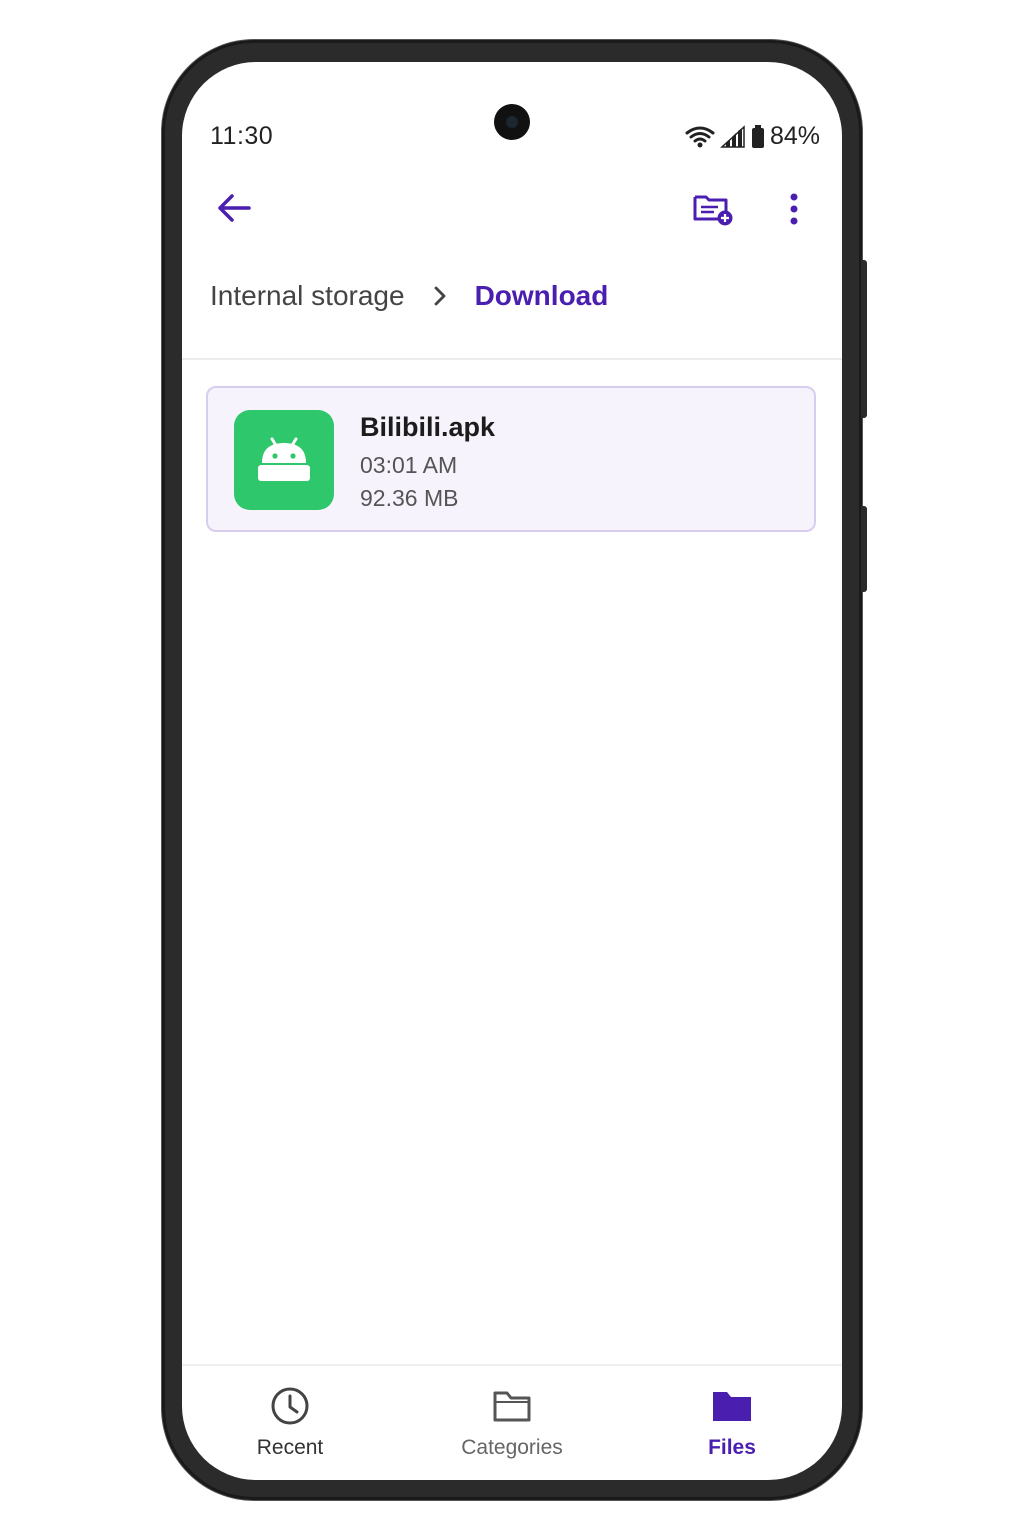  Describe the element at coordinates (242, 136) in the screenshot. I see `status-time: 11:30` at that location.